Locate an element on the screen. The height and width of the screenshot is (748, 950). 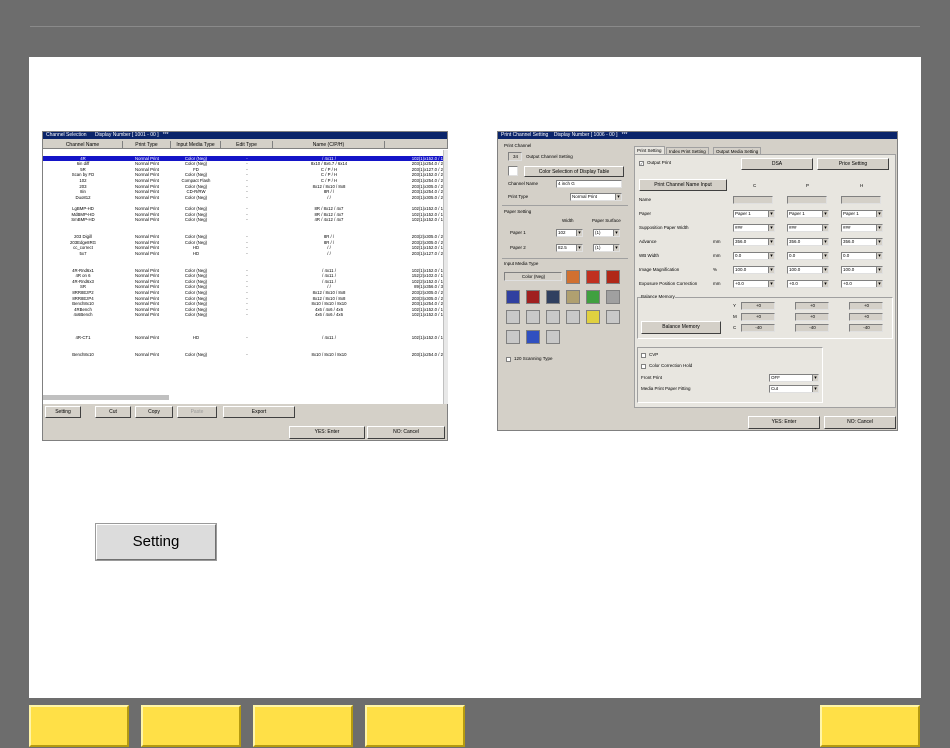
param-h-field: Paper 1 is located at coordinates (862, 214).